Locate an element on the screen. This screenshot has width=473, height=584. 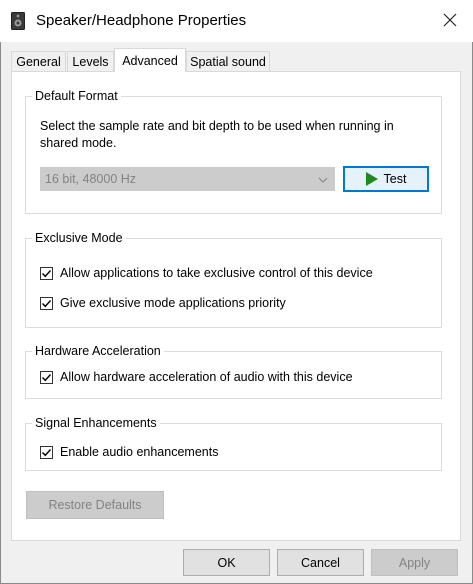
apply-button: Apply is located at coordinates (414, 562).